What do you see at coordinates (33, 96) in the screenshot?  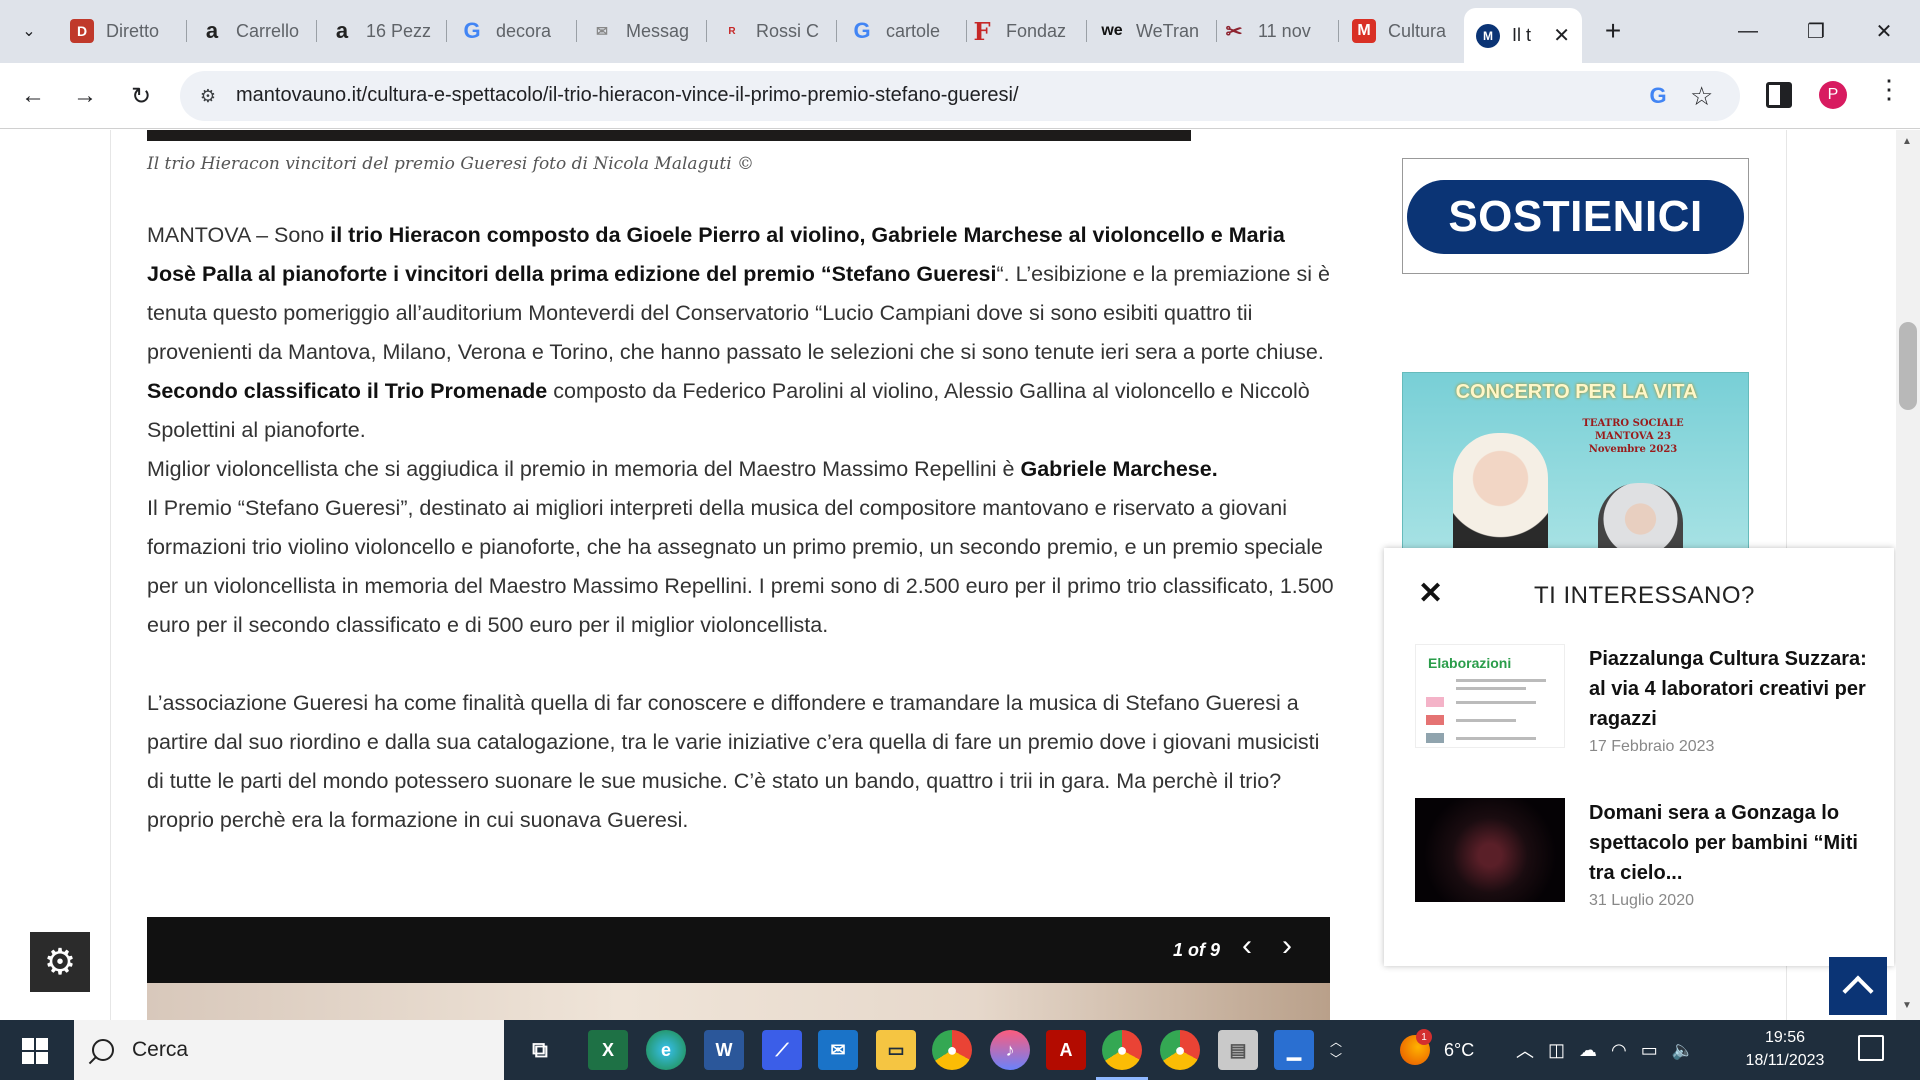 I see `back-button: ←` at bounding box center [33, 96].